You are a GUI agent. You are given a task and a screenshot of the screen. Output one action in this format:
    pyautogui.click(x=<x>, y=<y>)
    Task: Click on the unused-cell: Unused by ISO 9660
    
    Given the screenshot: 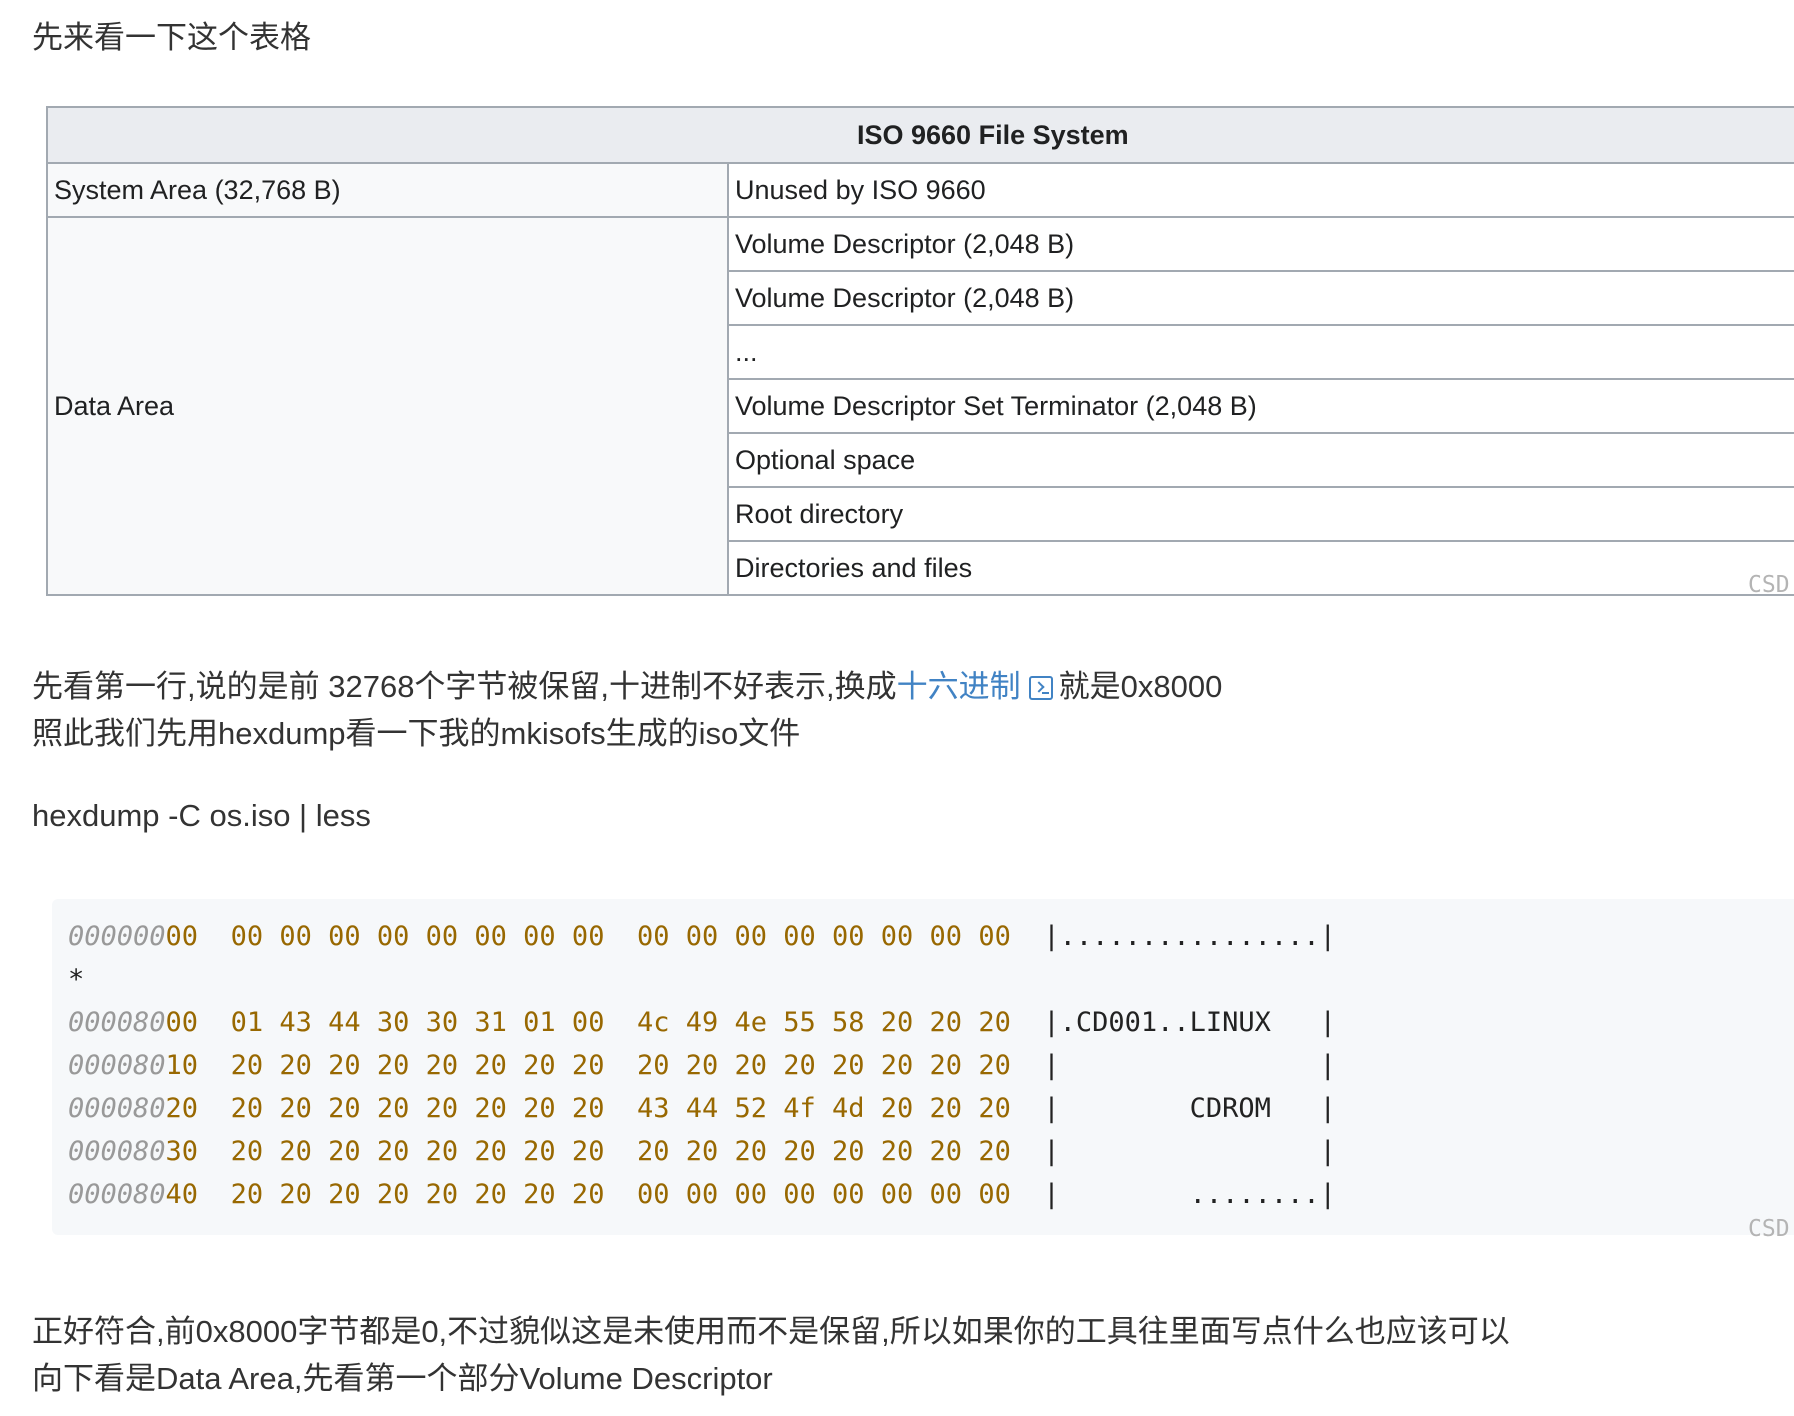 What is the action you would take?
    pyautogui.click(x=1260, y=190)
    